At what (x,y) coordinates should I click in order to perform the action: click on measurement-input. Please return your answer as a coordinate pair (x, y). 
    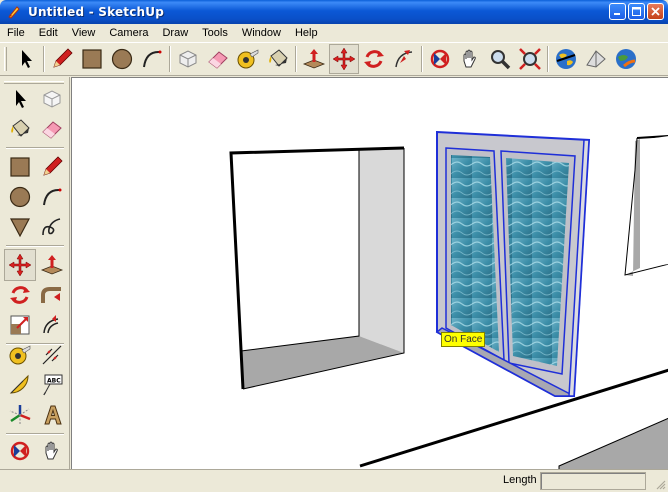
    Looking at the image, I should click on (593, 481).